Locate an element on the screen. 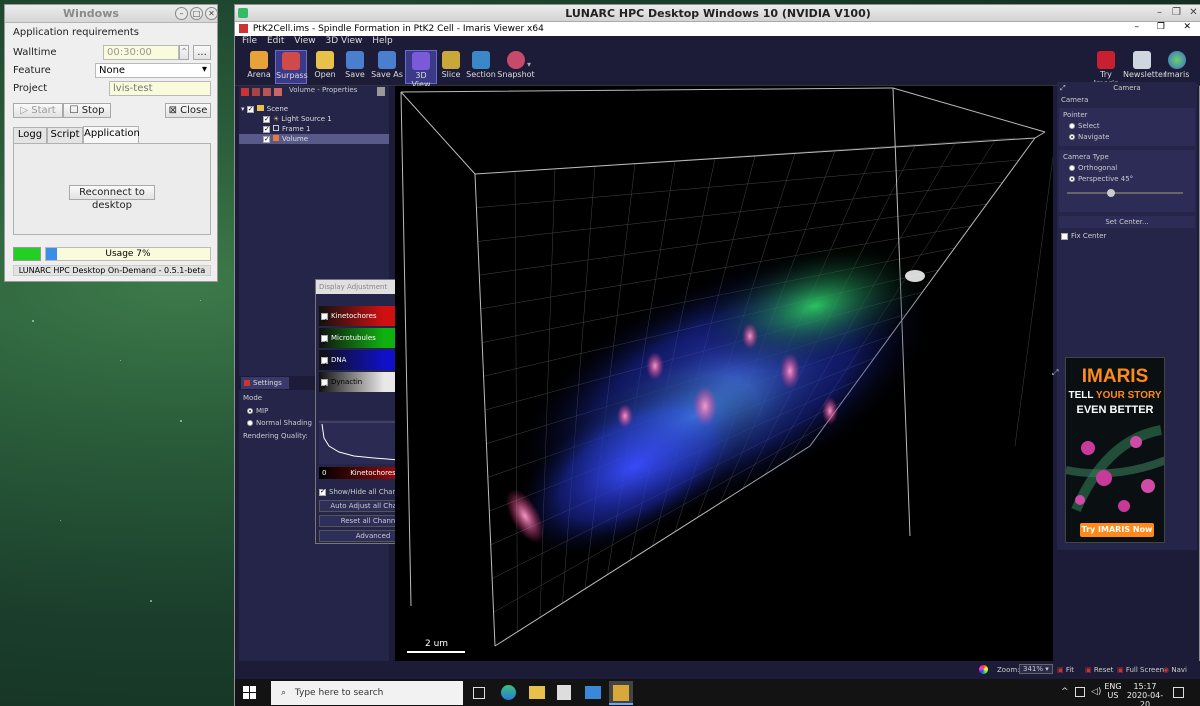 The height and width of the screenshot is (706, 1200). walltime-input: 00:30:00 is located at coordinates (141, 52).